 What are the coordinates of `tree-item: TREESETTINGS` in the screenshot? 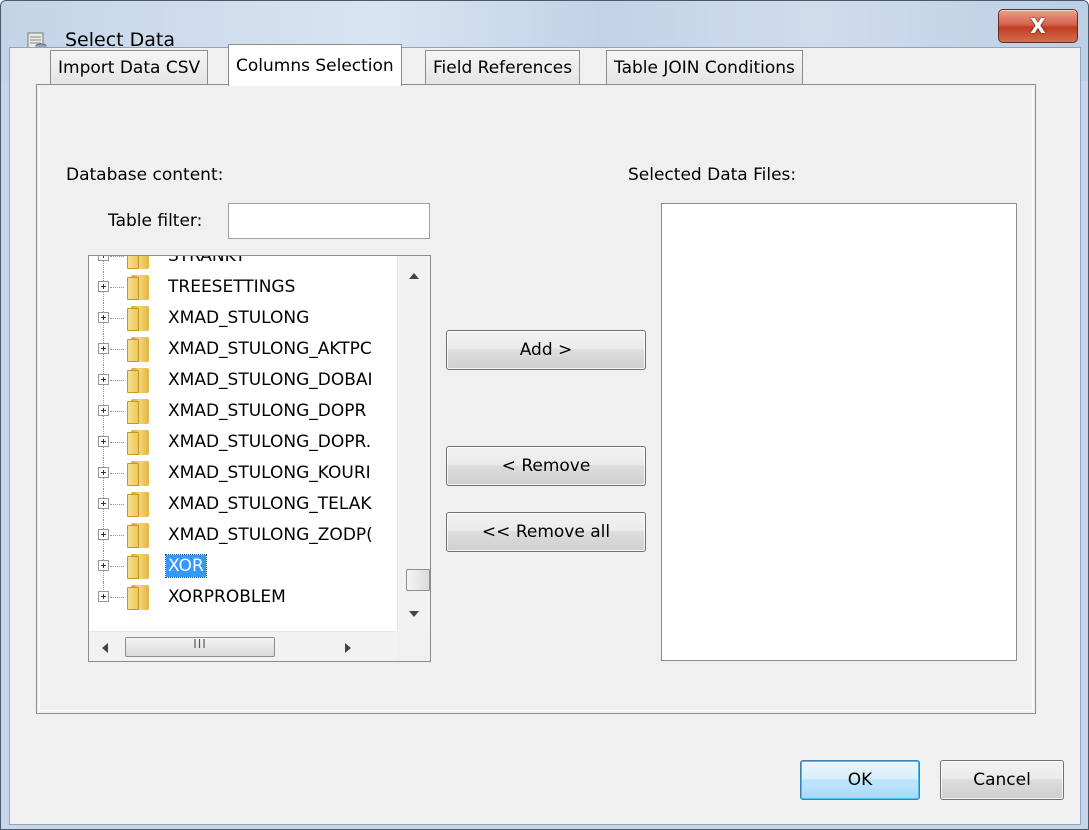 It's located at (243, 287).